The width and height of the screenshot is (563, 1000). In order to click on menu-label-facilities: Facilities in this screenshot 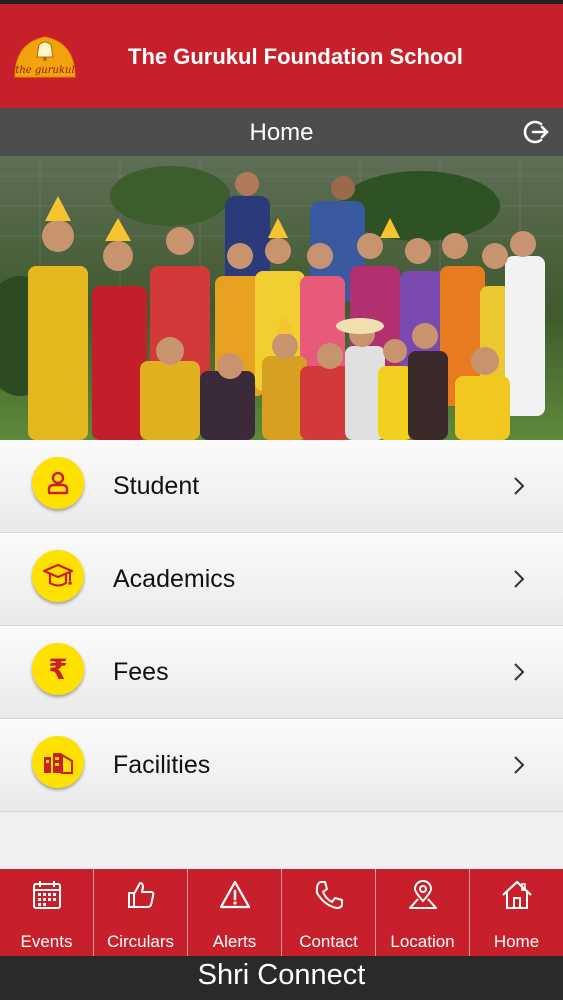, I will do `click(162, 765)`.